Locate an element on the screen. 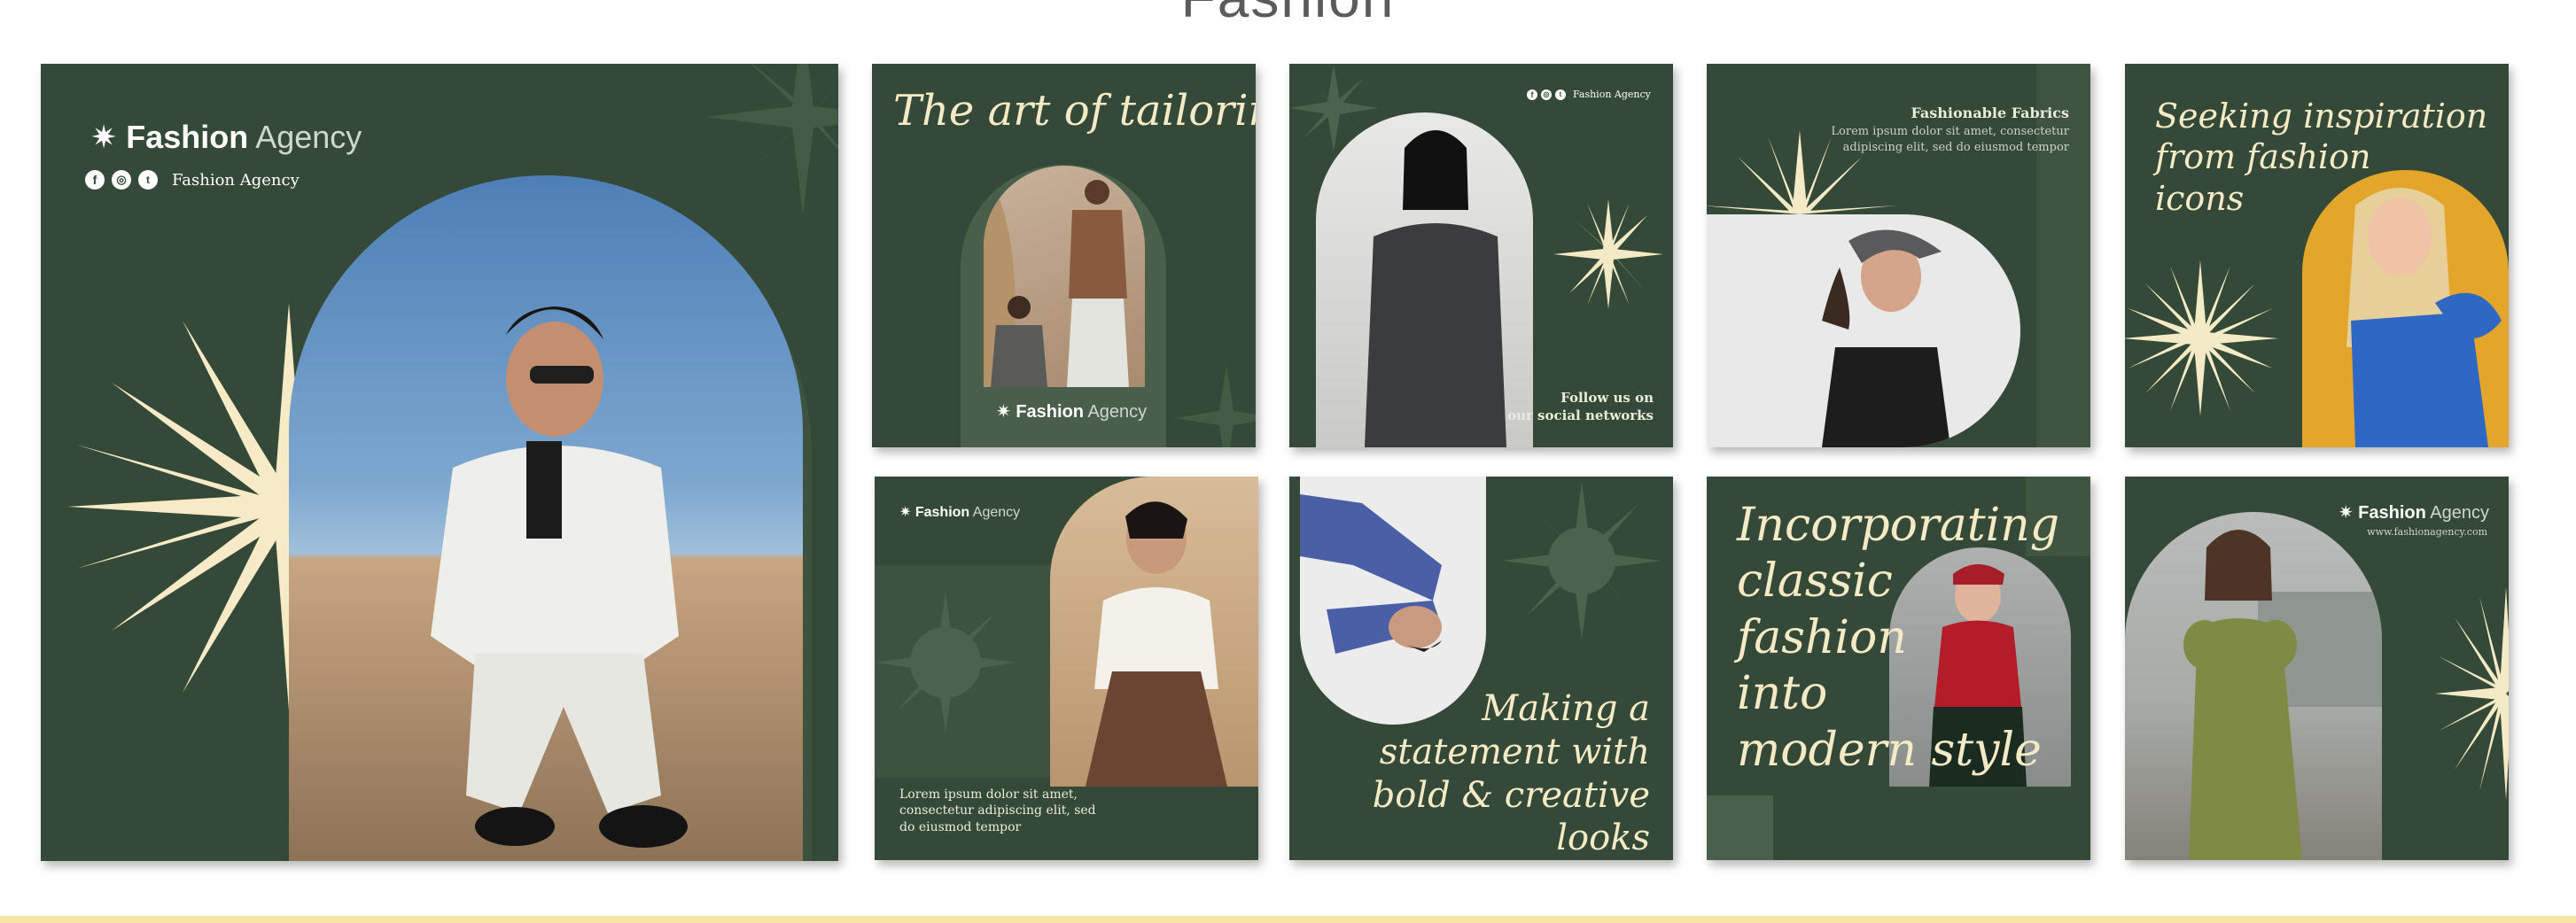  body-line-3: do eiusmod tempor is located at coordinates (960, 827).